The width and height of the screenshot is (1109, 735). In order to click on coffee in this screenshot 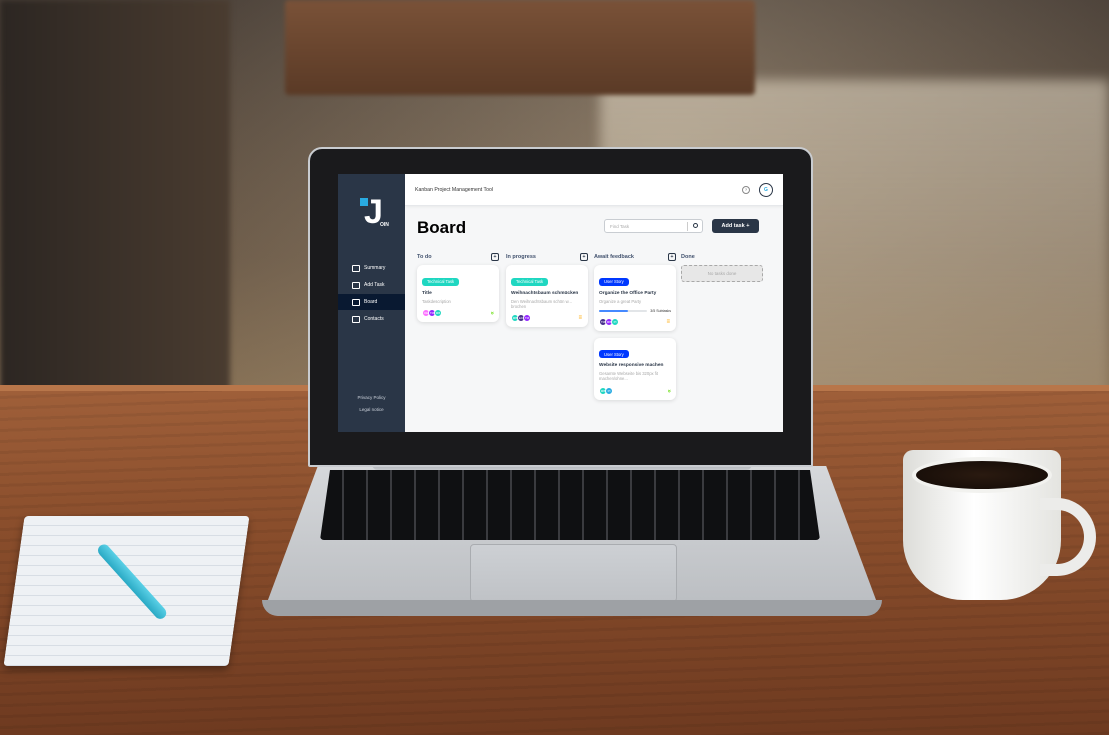, I will do `click(982, 475)`.